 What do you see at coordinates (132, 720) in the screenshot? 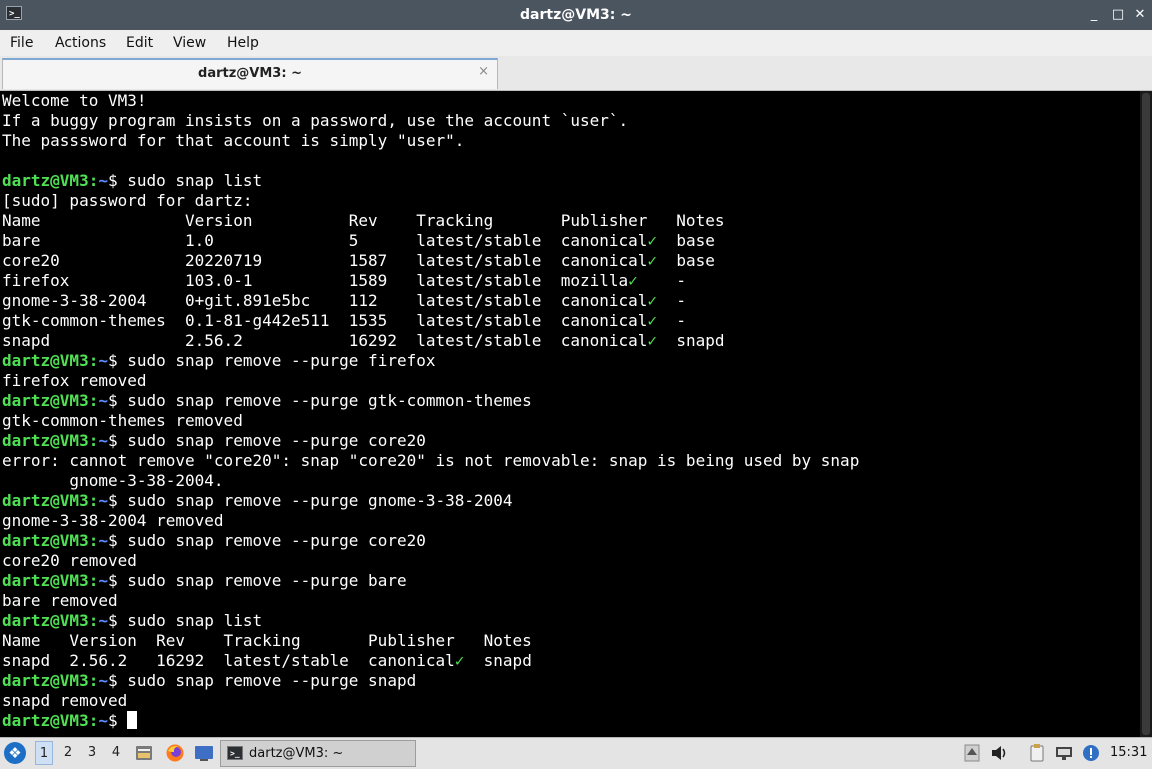
I see `terminal-cursor` at bounding box center [132, 720].